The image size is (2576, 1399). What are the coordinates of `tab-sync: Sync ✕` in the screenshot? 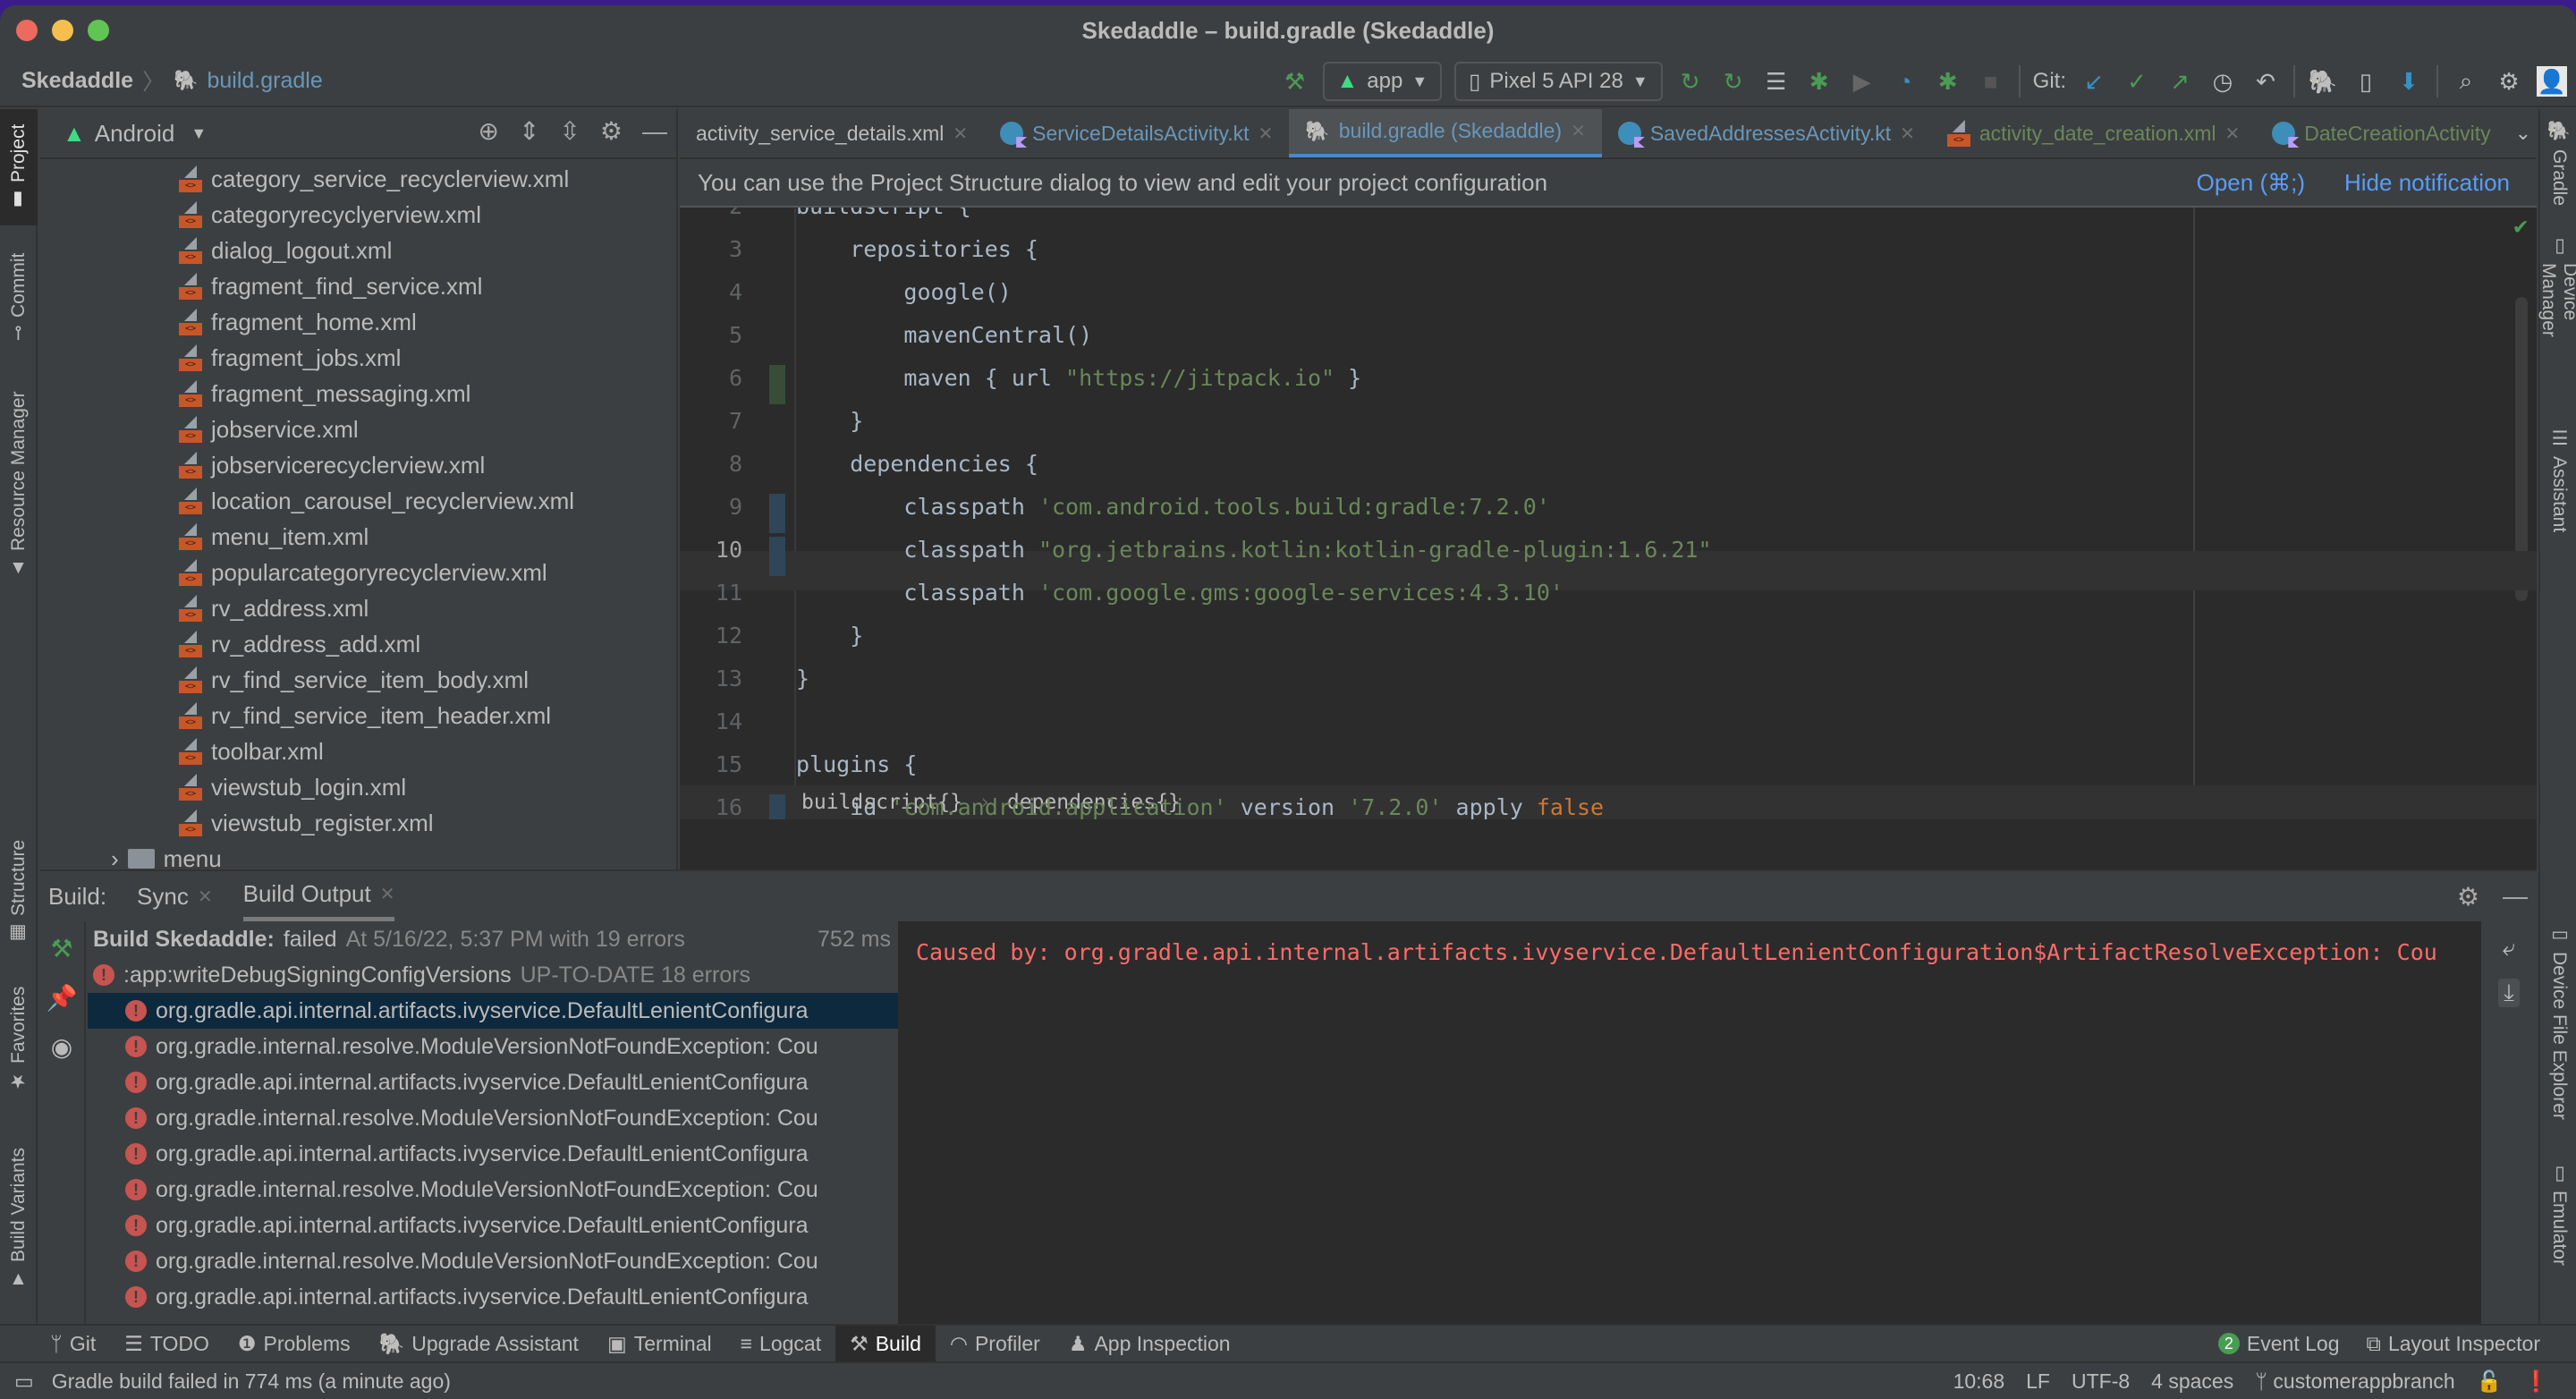 It's located at (175, 896).